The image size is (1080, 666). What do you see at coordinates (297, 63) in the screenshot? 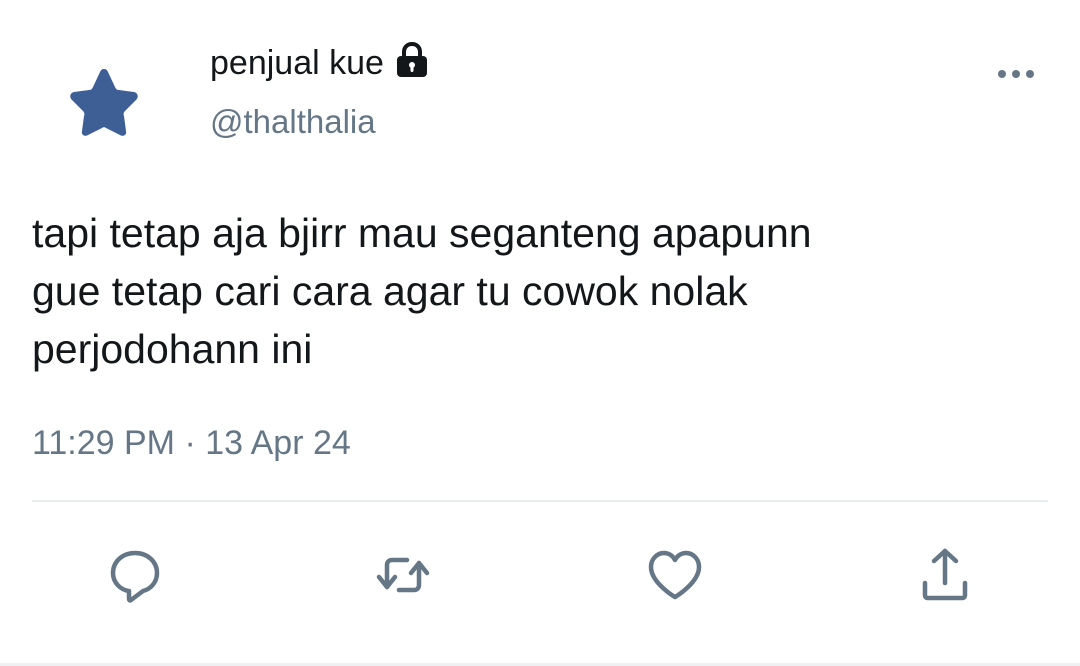
I see `display-name: penjual kue` at bounding box center [297, 63].